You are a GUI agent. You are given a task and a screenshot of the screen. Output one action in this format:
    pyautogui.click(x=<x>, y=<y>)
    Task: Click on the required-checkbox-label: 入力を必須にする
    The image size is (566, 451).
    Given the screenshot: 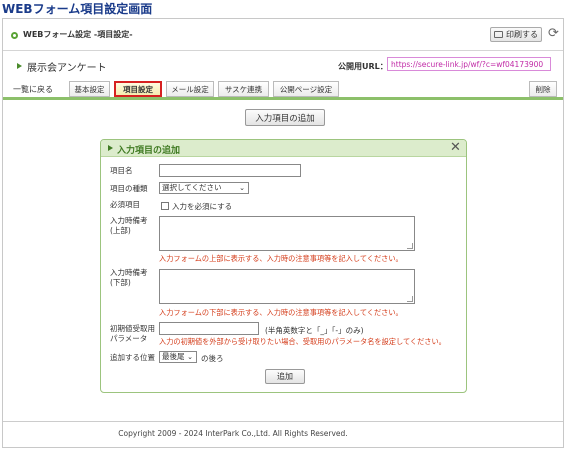 What is the action you would take?
    pyautogui.click(x=202, y=206)
    